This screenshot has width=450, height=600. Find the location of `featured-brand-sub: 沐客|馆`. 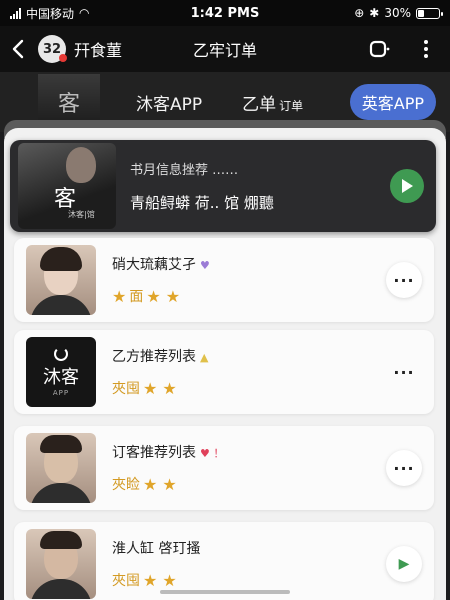

featured-brand-sub: 沐客|馆 is located at coordinates (81, 214).